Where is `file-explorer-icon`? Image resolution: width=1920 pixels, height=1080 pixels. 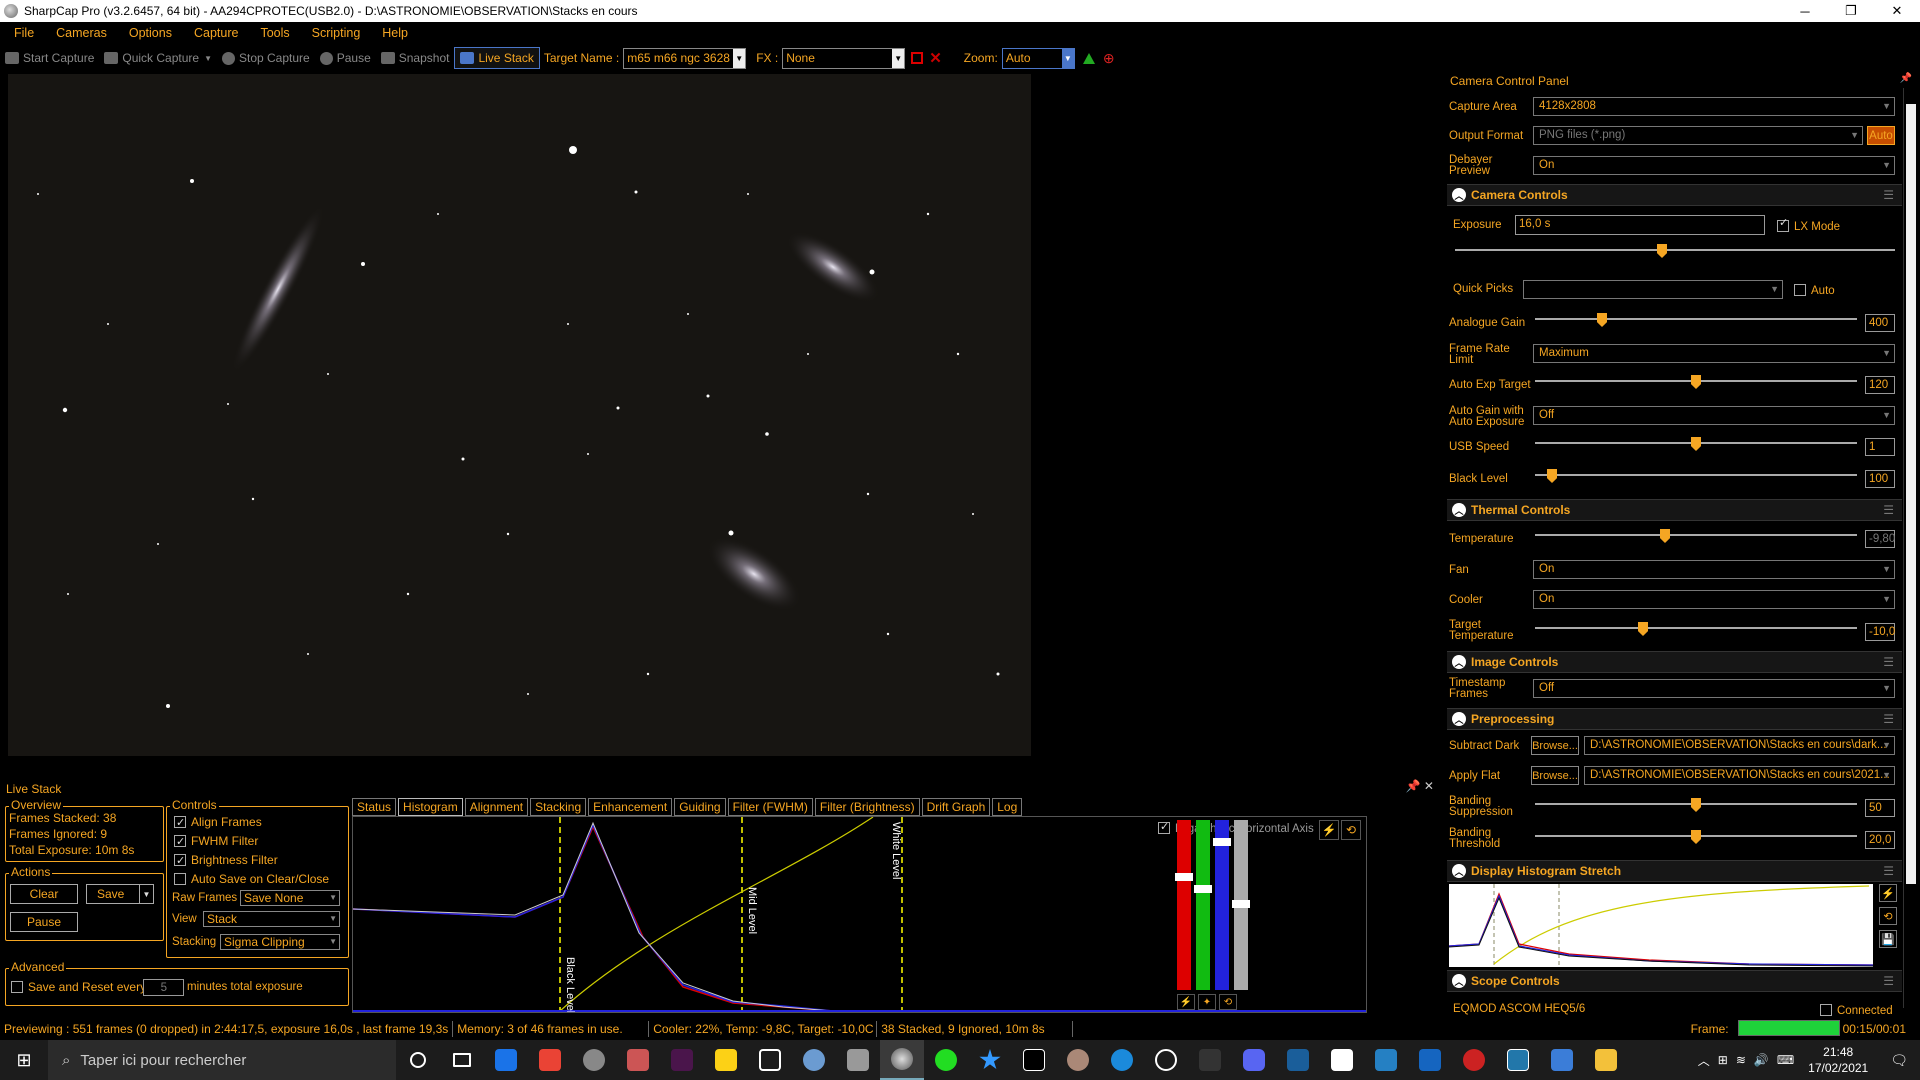
file-explorer-icon is located at coordinates (1606, 1060).